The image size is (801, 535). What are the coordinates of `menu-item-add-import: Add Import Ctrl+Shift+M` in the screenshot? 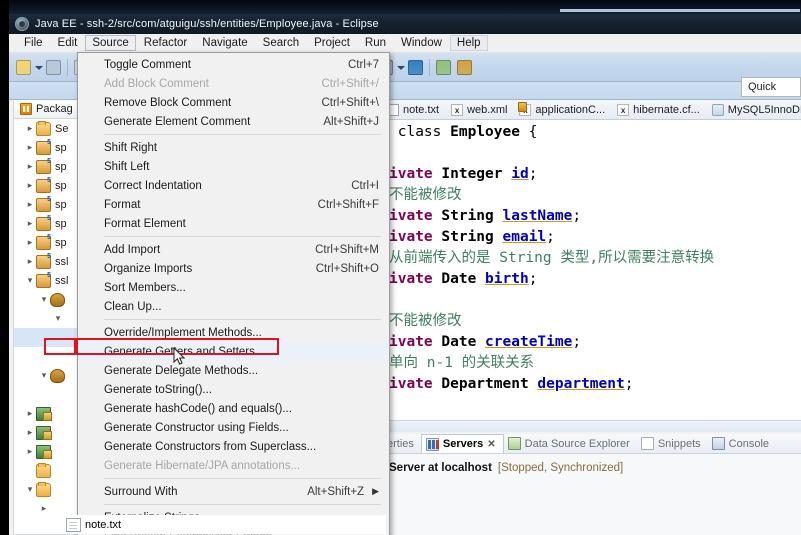 It's located at (233, 249).